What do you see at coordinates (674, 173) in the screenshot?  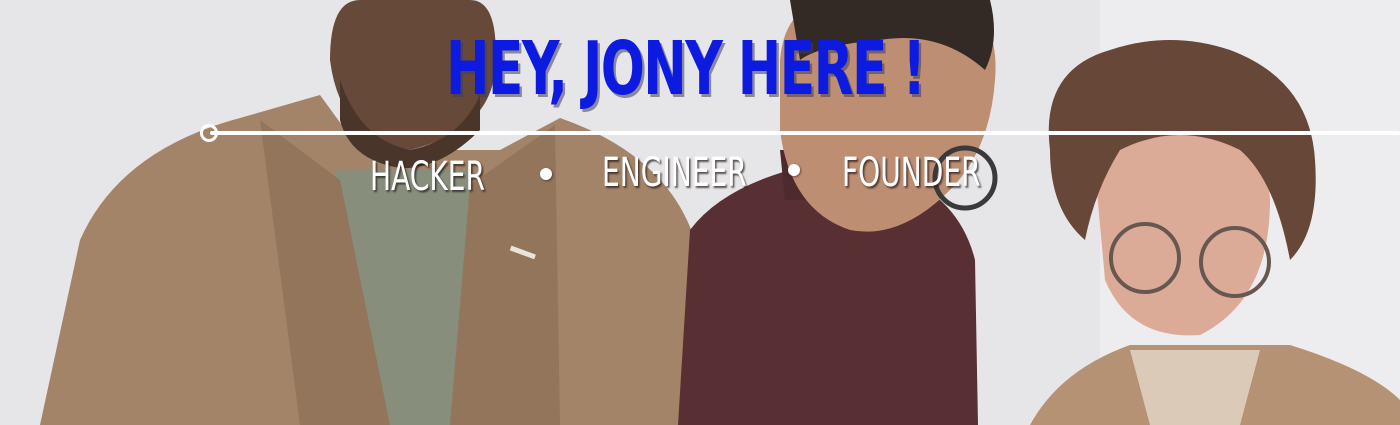 I see `tagline-engineer: ENGINEER` at bounding box center [674, 173].